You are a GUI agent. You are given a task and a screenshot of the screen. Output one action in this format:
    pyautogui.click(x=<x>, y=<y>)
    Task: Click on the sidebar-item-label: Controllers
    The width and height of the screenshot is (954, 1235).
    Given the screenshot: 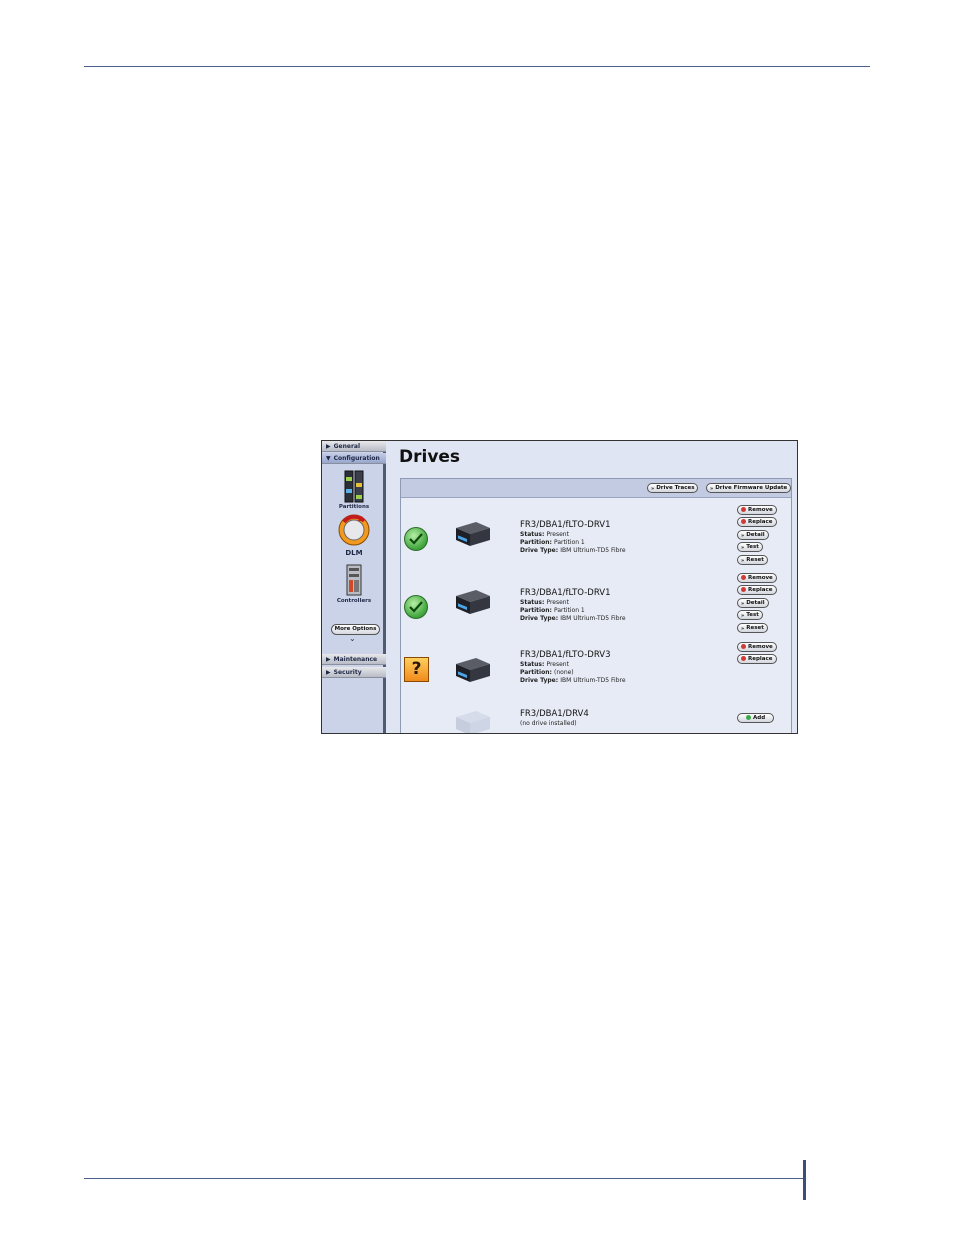 What is the action you would take?
    pyautogui.click(x=354, y=601)
    